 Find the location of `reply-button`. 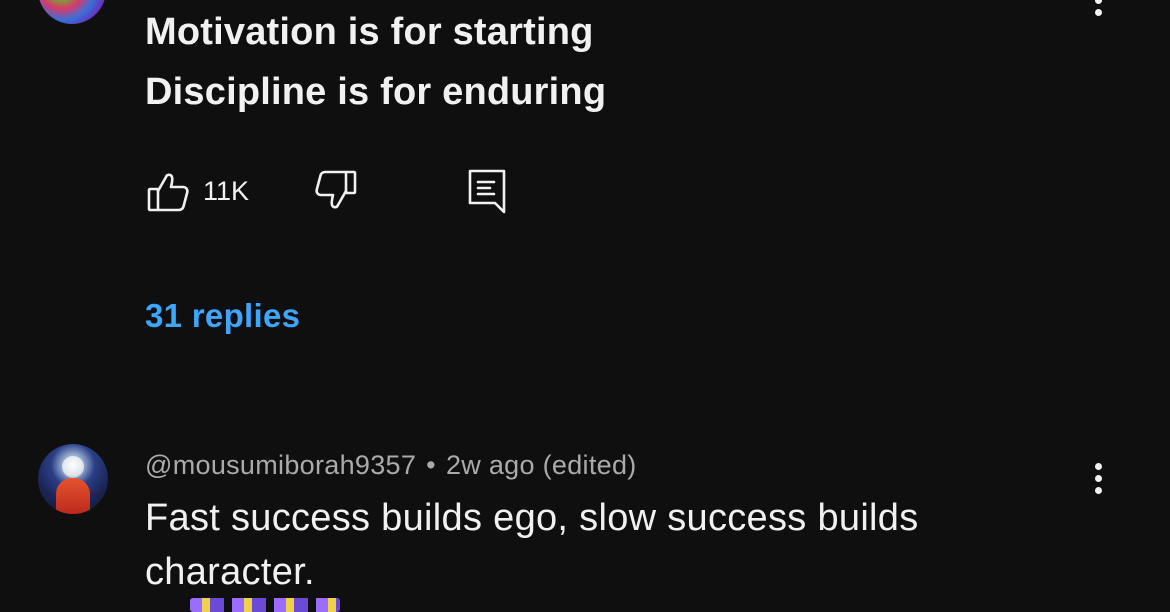

reply-button is located at coordinates (487, 191).